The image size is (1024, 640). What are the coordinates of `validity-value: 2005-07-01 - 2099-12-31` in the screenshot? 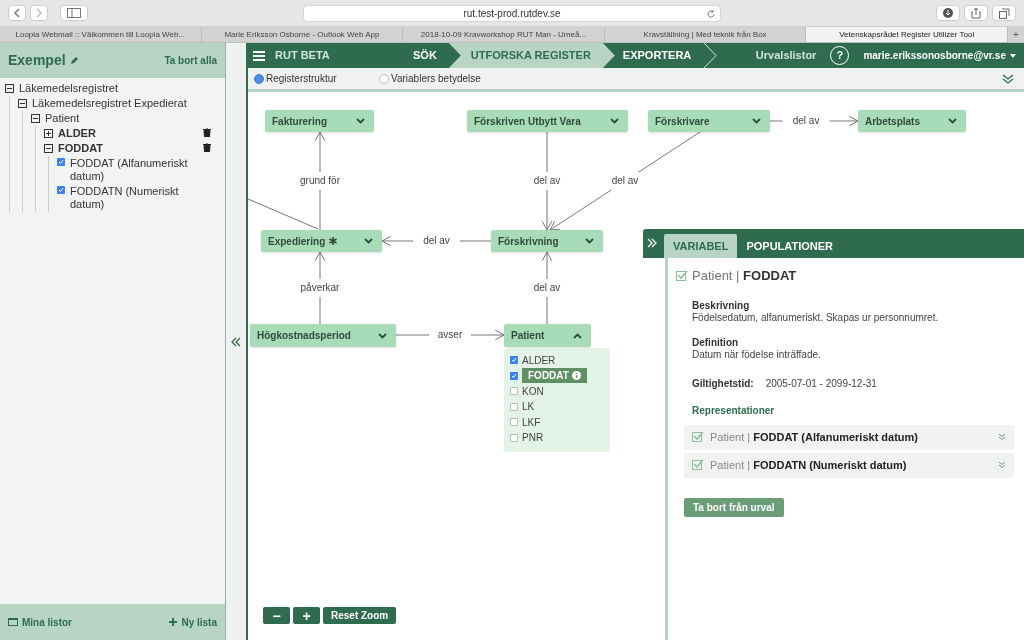 It's located at (821, 383).